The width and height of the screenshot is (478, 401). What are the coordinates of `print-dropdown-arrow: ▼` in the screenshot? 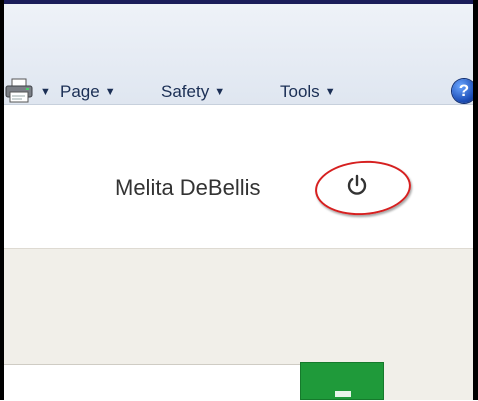 It's located at (45, 92).